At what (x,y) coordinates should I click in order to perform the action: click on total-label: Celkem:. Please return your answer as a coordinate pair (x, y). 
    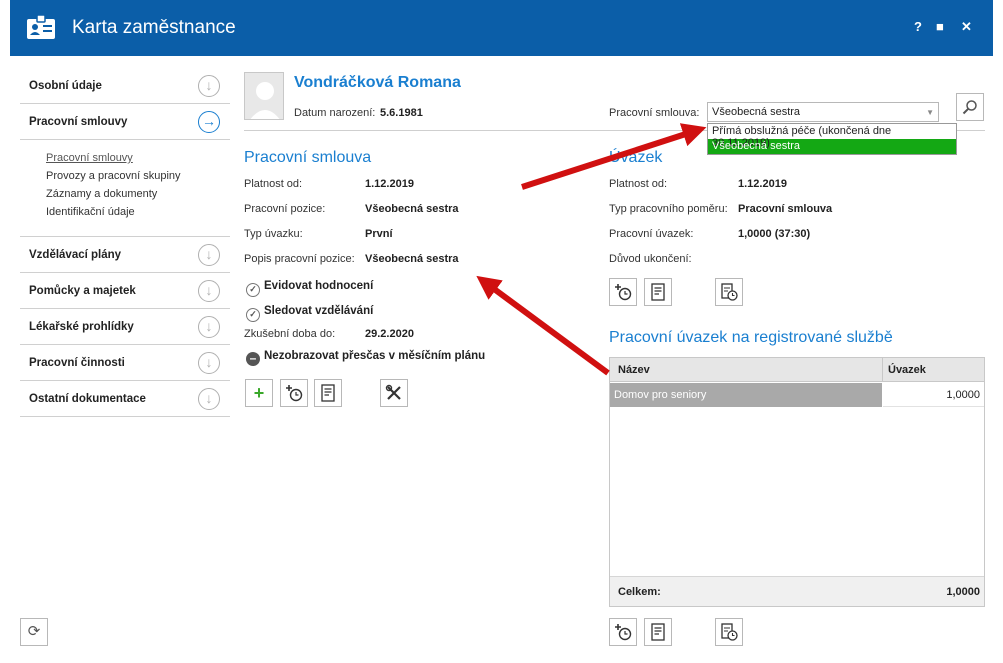
    Looking at the image, I should click on (639, 592).